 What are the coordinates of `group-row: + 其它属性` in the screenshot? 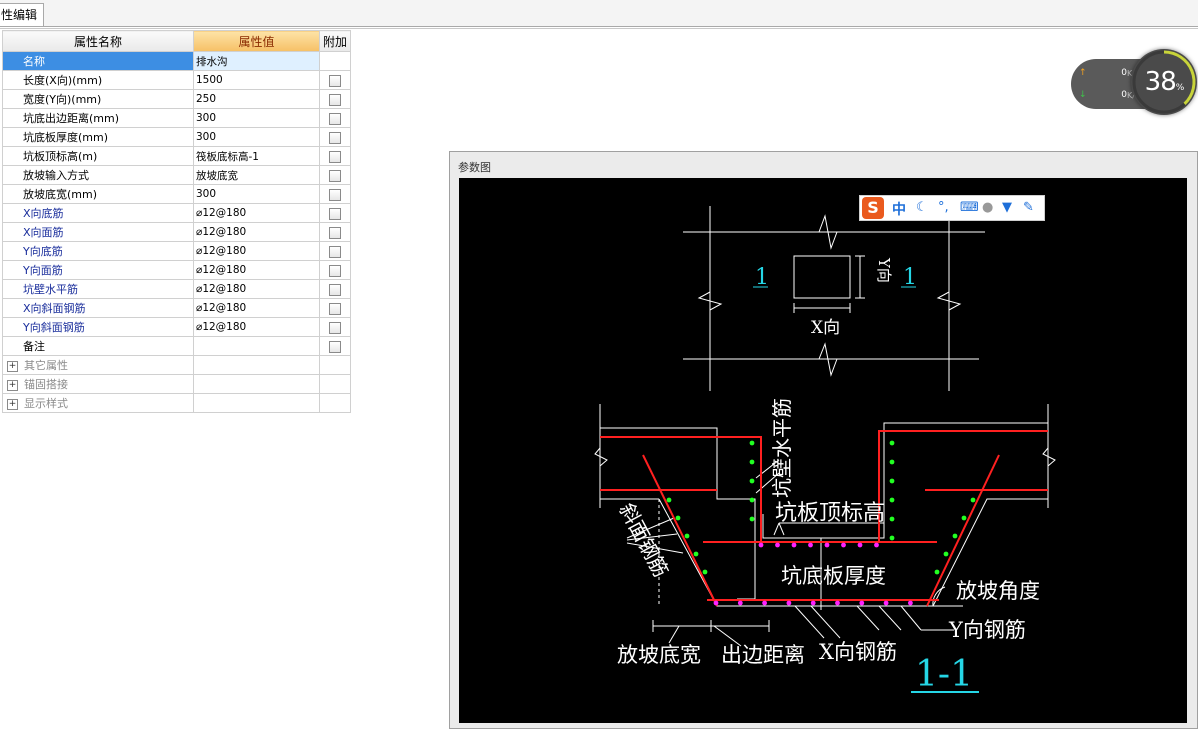 It's located at (176, 365).